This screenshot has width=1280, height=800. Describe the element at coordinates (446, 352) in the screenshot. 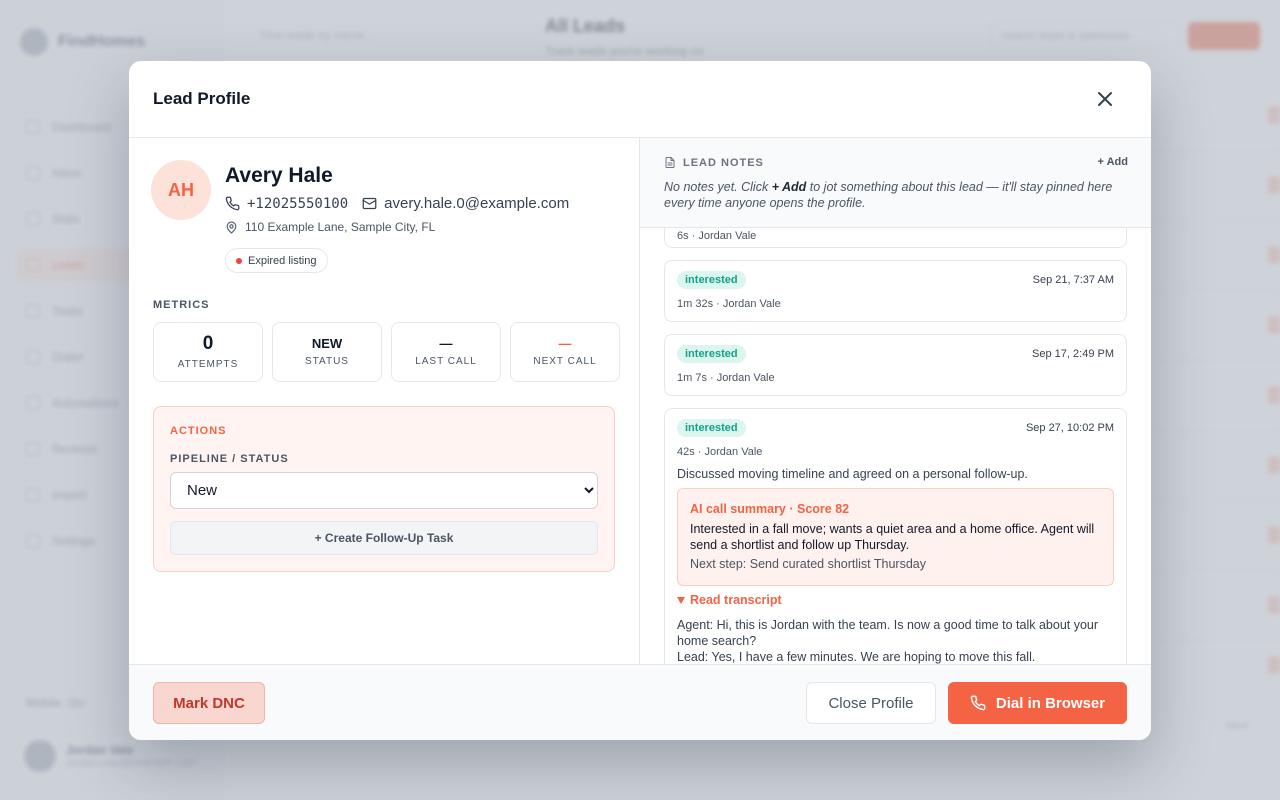

I see `metric-last-call: — Last Call` at that location.